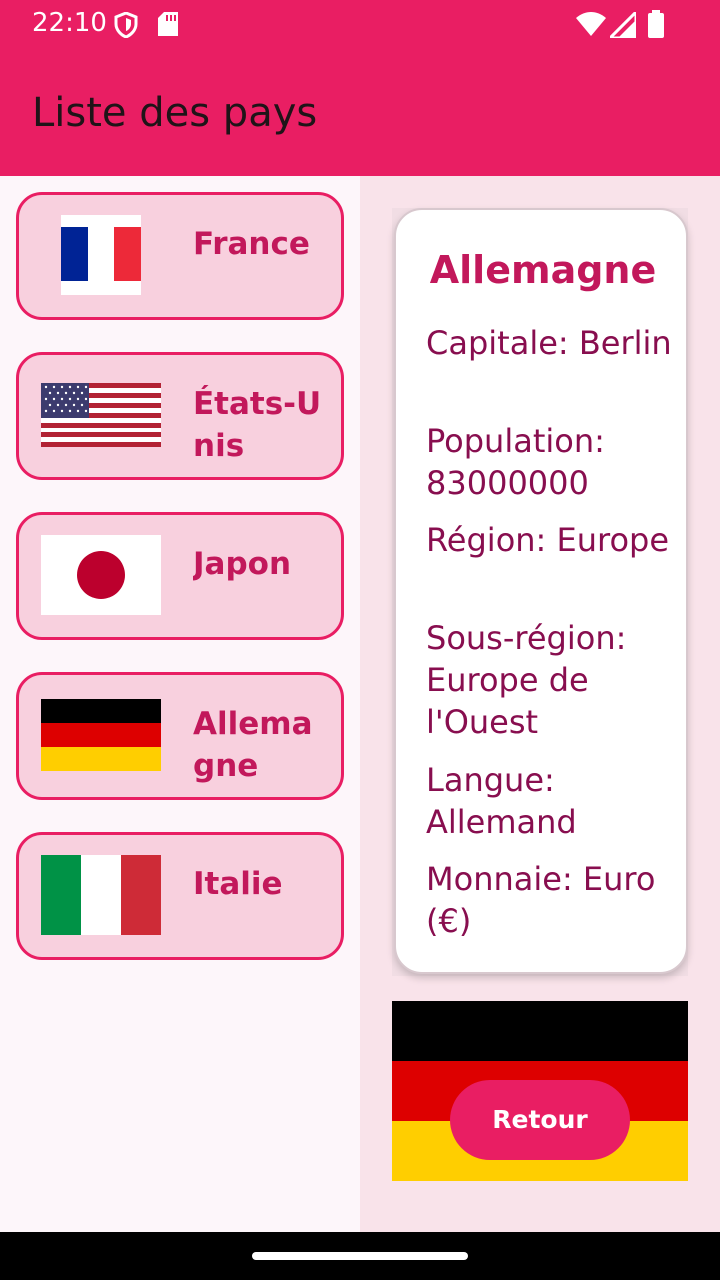  Describe the element at coordinates (69, 23) in the screenshot. I see `status-time: 22:10` at that location.